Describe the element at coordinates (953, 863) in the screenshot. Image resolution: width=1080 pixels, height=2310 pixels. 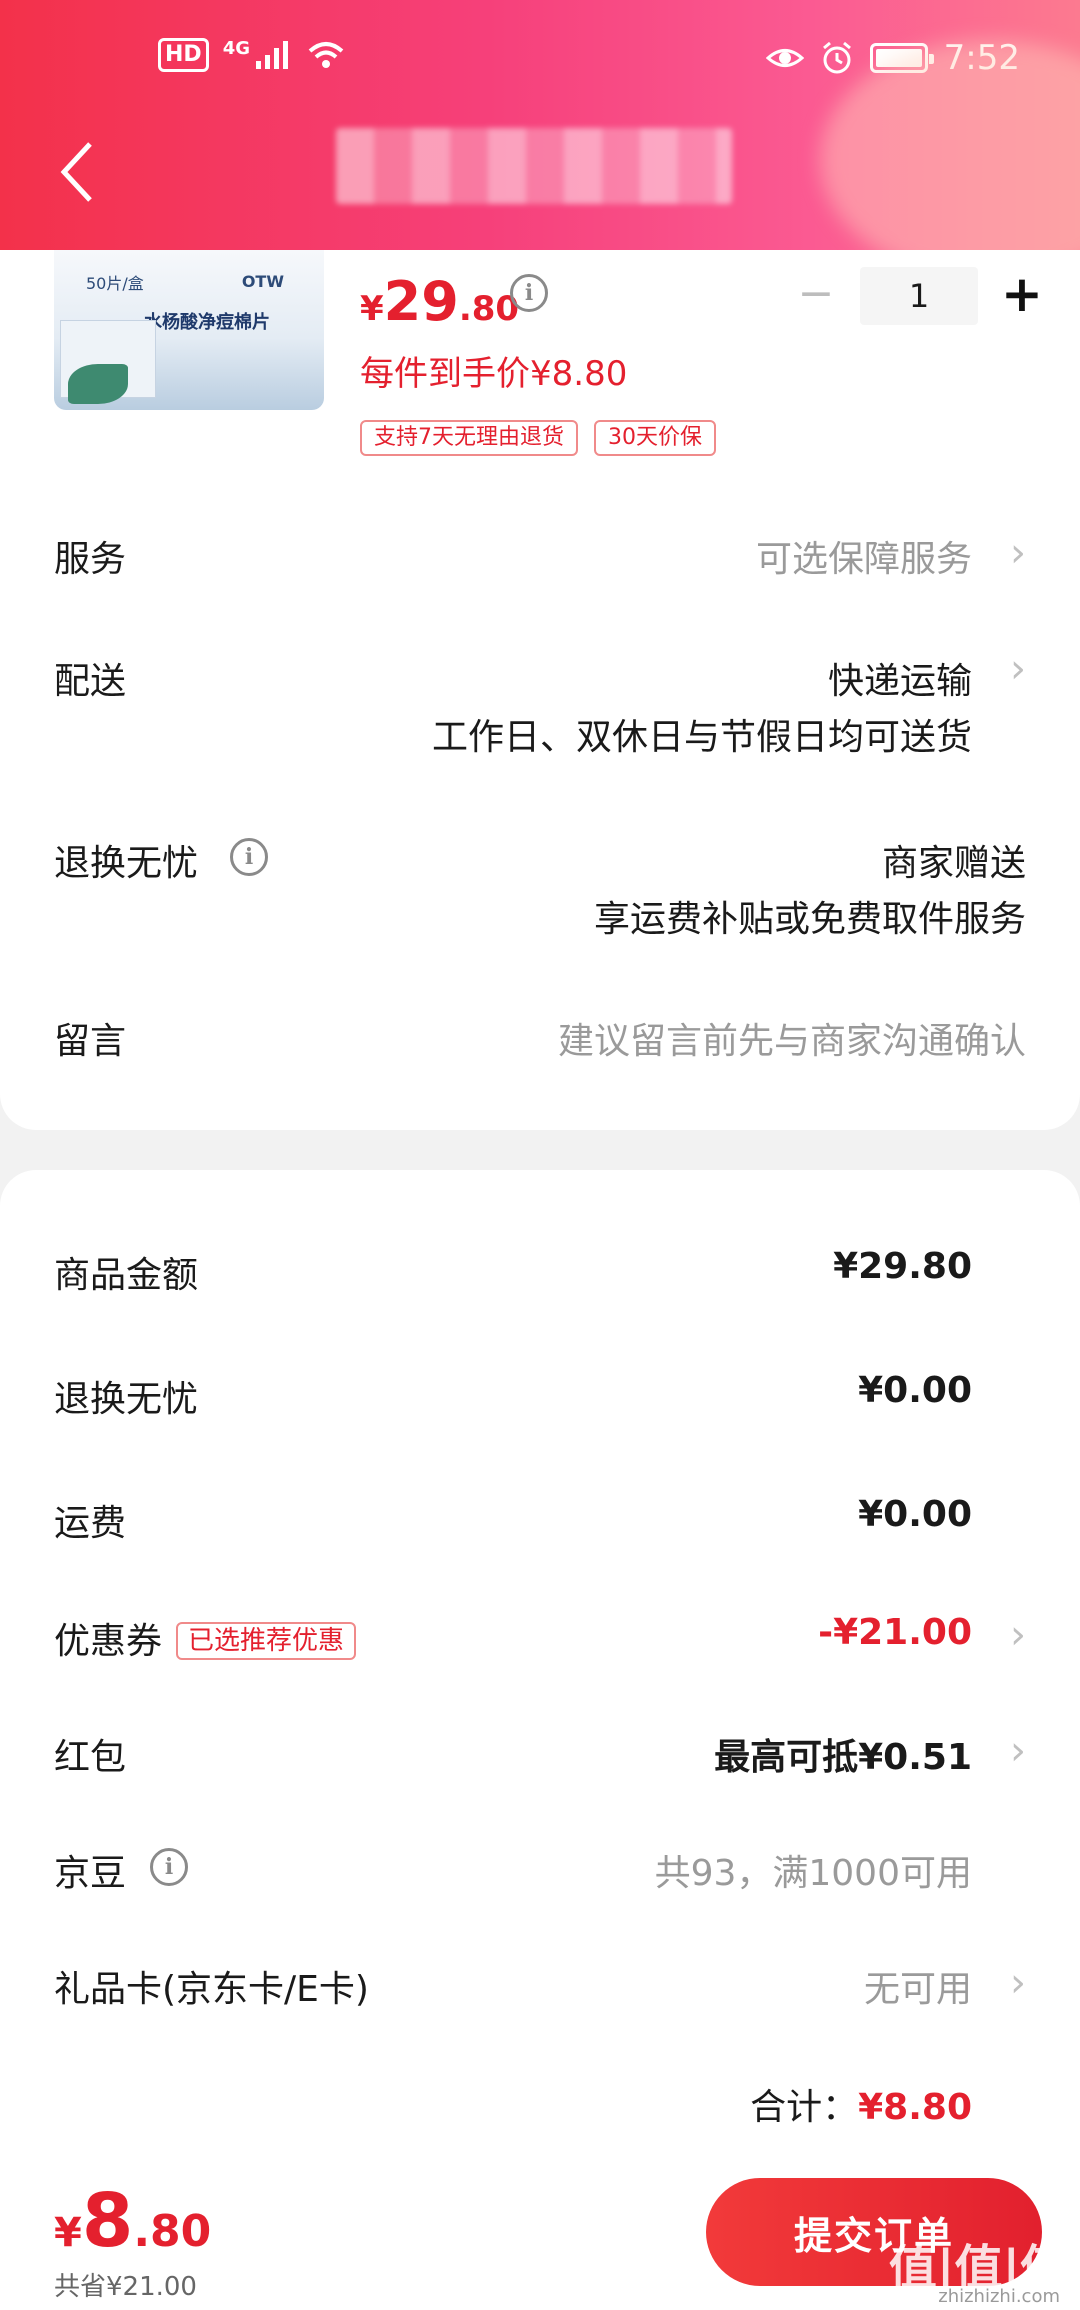
I see `return-value: 商家赠送` at that location.